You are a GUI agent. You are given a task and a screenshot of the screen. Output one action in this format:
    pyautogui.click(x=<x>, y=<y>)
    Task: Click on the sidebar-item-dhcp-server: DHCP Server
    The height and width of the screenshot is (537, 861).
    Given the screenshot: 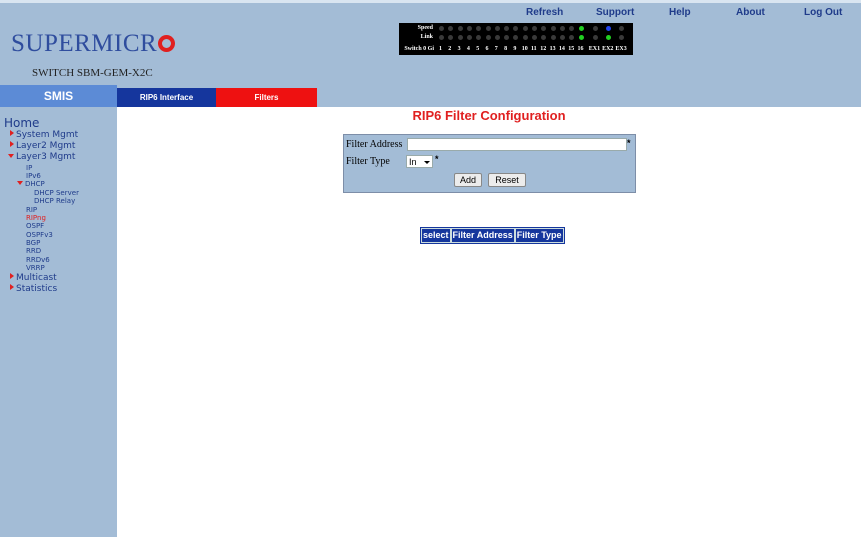 What is the action you would take?
    pyautogui.click(x=56, y=193)
    